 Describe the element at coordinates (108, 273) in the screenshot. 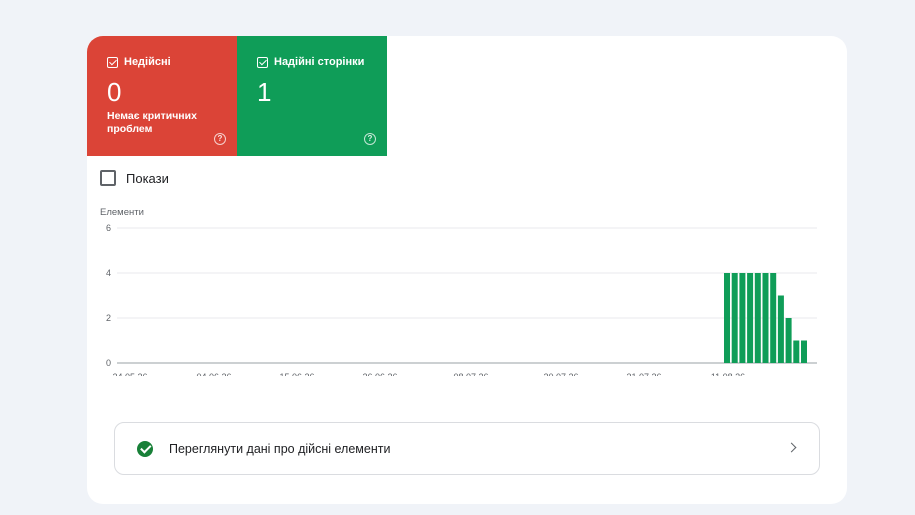

I see `y-tick-label: 4` at that location.